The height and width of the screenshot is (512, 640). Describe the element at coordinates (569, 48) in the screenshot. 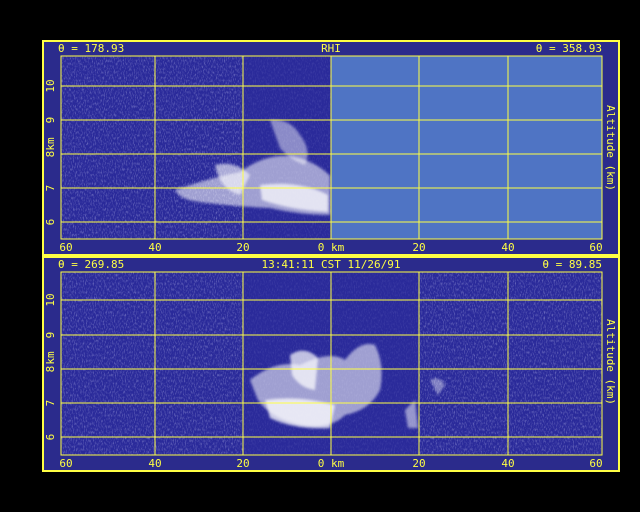

I see `right-angle-label: θ = 358.93` at that location.